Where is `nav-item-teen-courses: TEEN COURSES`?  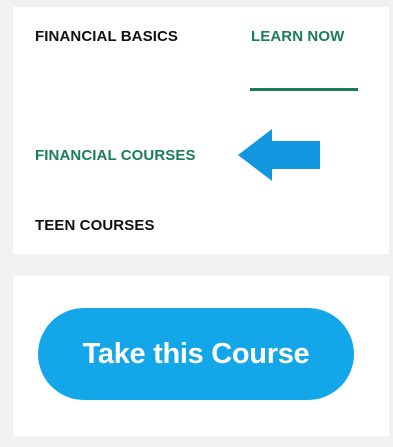 nav-item-teen-courses: TEEN COURSES is located at coordinates (95, 225).